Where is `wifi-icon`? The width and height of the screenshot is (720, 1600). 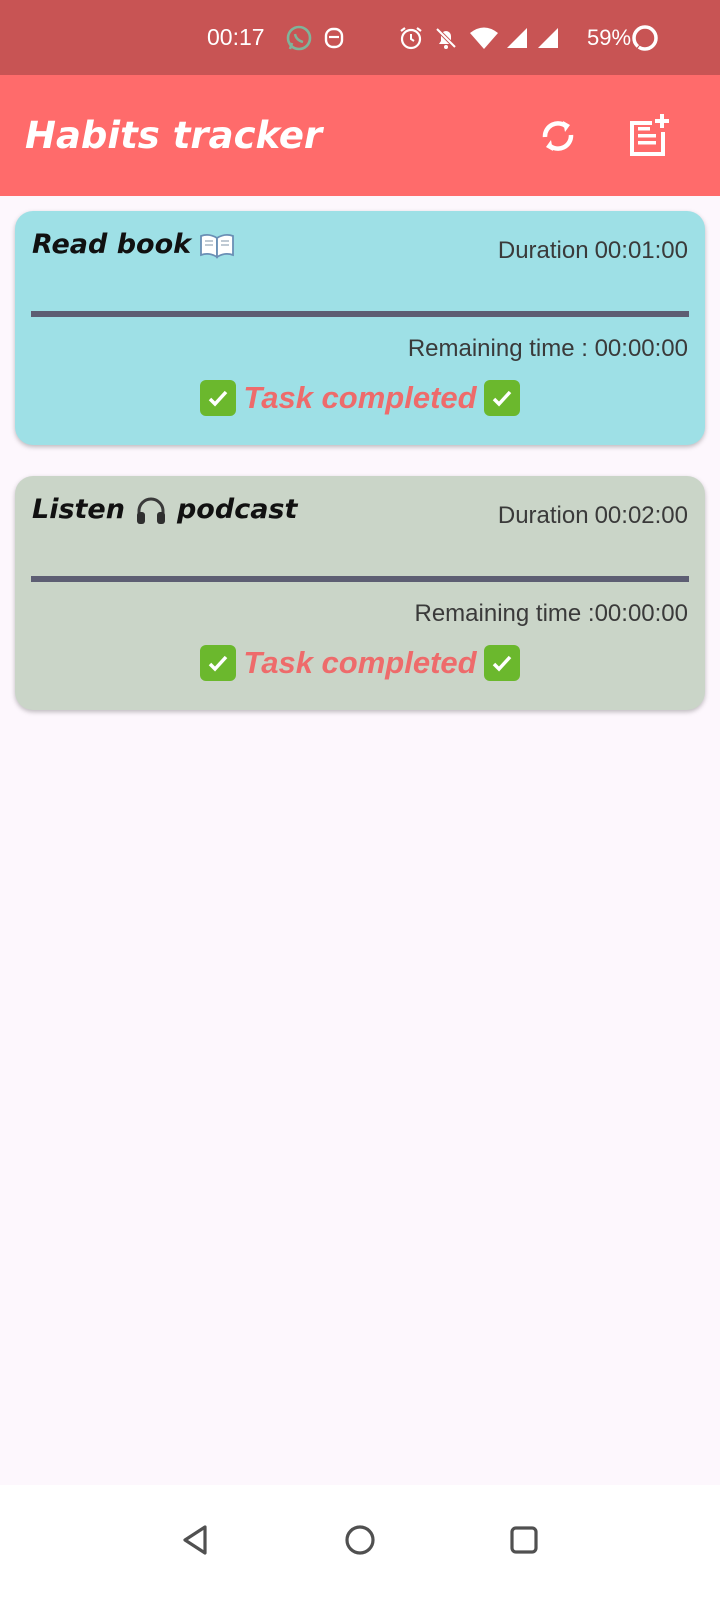 wifi-icon is located at coordinates (484, 37).